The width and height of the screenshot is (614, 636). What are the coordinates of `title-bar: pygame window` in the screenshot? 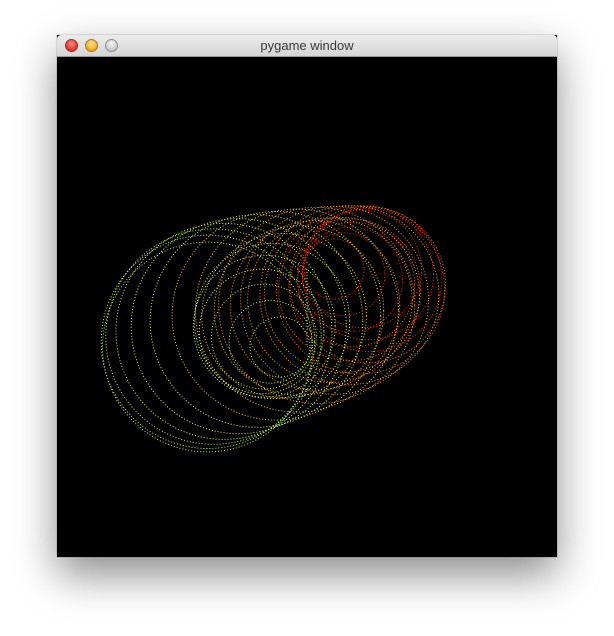 It's located at (307, 46).